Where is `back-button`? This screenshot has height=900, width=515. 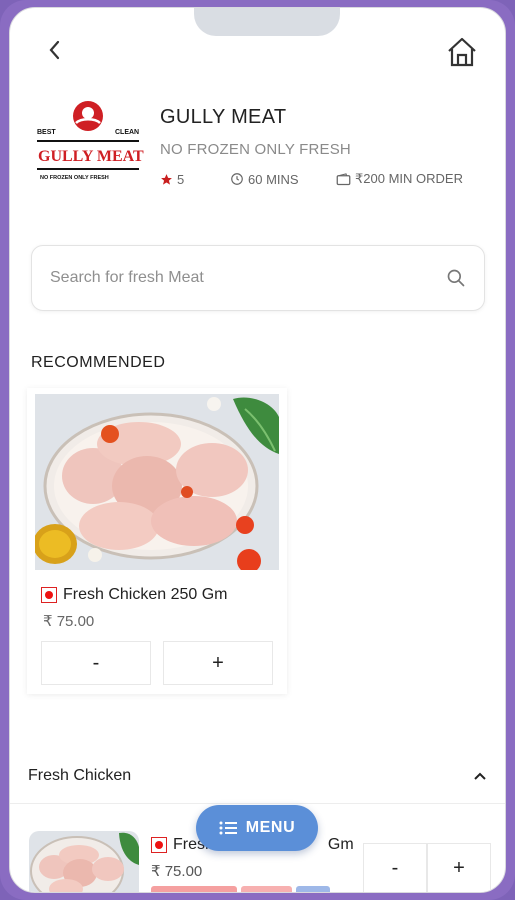
back-button is located at coordinates (55, 50).